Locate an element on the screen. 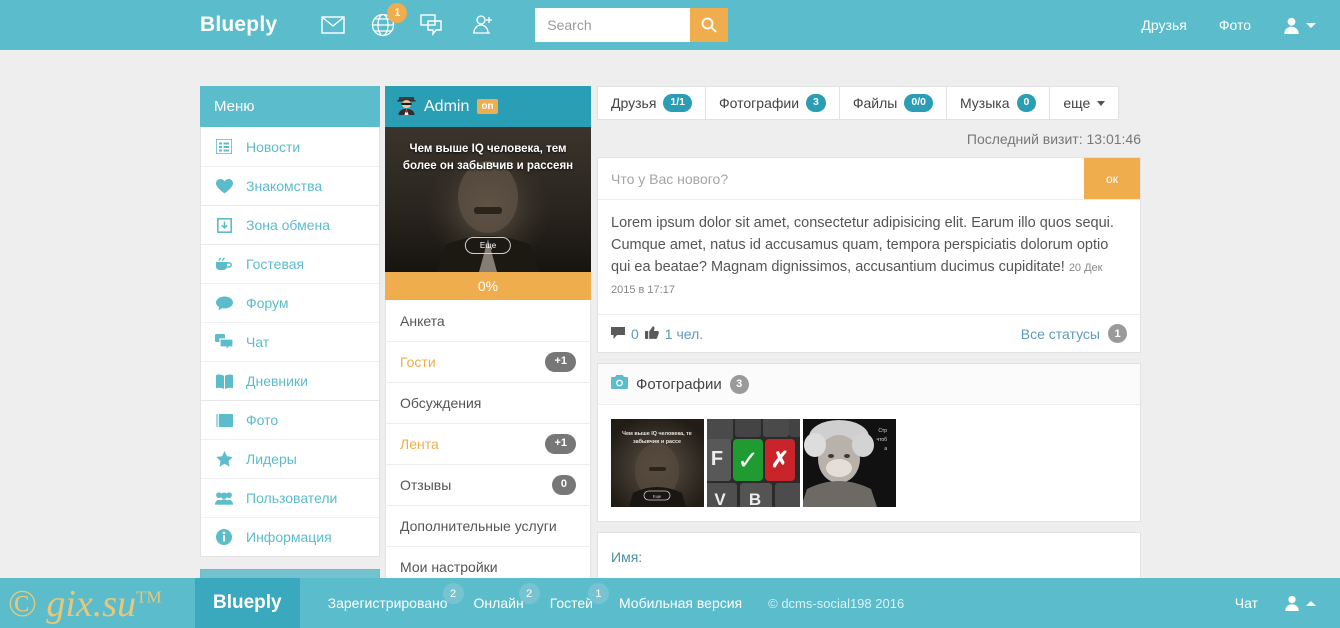  photos-title: Фотографии is located at coordinates (679, 384).